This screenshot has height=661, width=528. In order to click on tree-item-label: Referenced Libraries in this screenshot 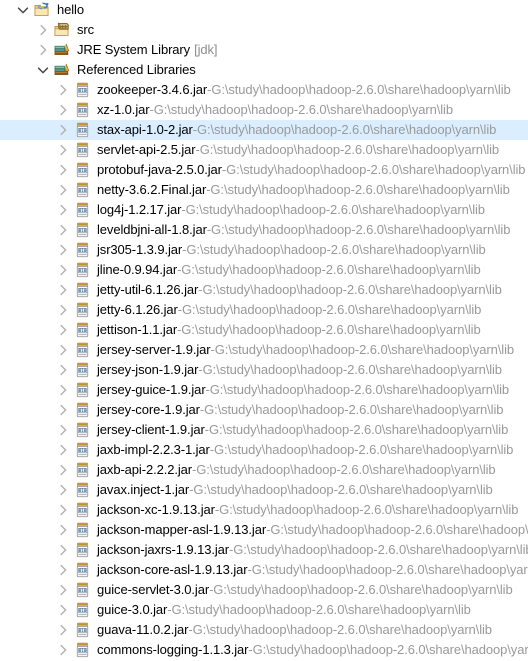, I will do `click(136, 69)`.